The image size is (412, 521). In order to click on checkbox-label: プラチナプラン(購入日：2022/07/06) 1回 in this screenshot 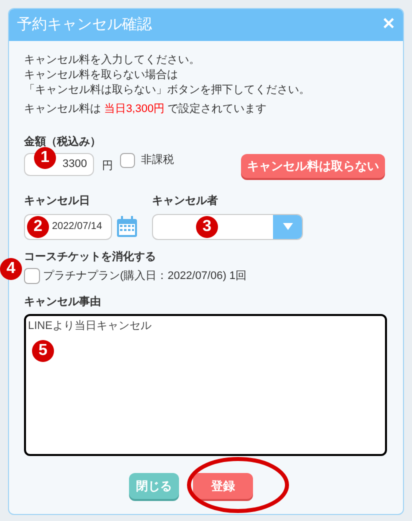, I will do `click(145, 276)`.